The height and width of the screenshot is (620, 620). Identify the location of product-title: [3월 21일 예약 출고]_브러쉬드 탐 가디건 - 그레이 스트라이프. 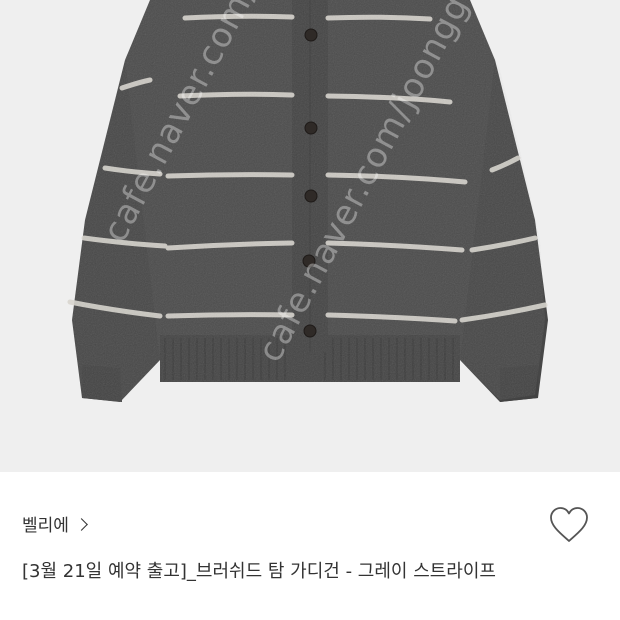
(259, 571).